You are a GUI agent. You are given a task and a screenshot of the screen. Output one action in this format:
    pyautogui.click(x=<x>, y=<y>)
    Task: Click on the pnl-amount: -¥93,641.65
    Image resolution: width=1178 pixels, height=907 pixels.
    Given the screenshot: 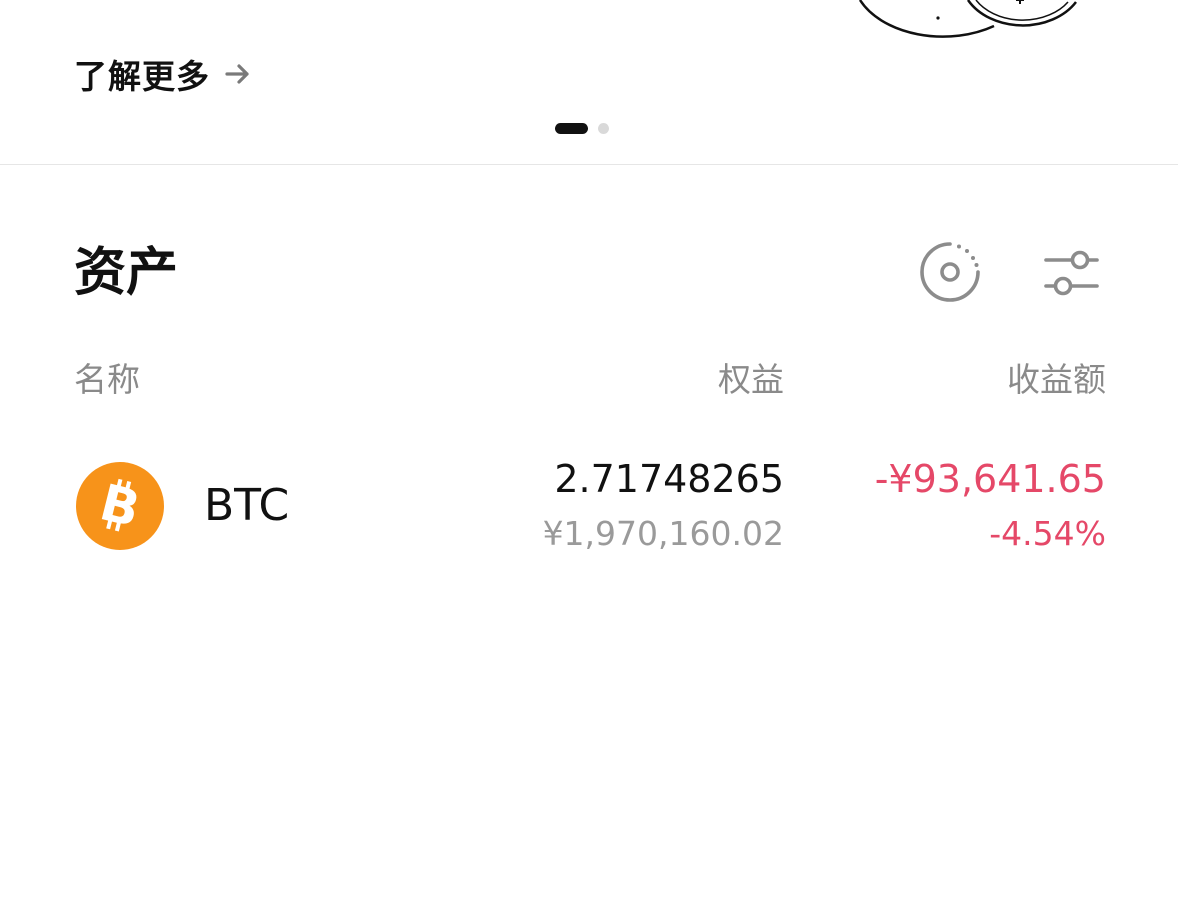 What is the action you would take?
    pyautogui.click(x=990, y=479)
    